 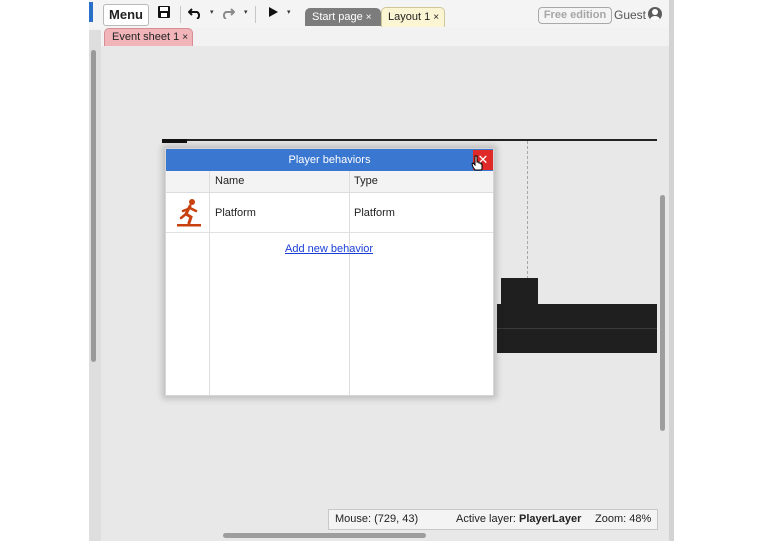 I want to click on avatar-head, so click(x=655, y=12).